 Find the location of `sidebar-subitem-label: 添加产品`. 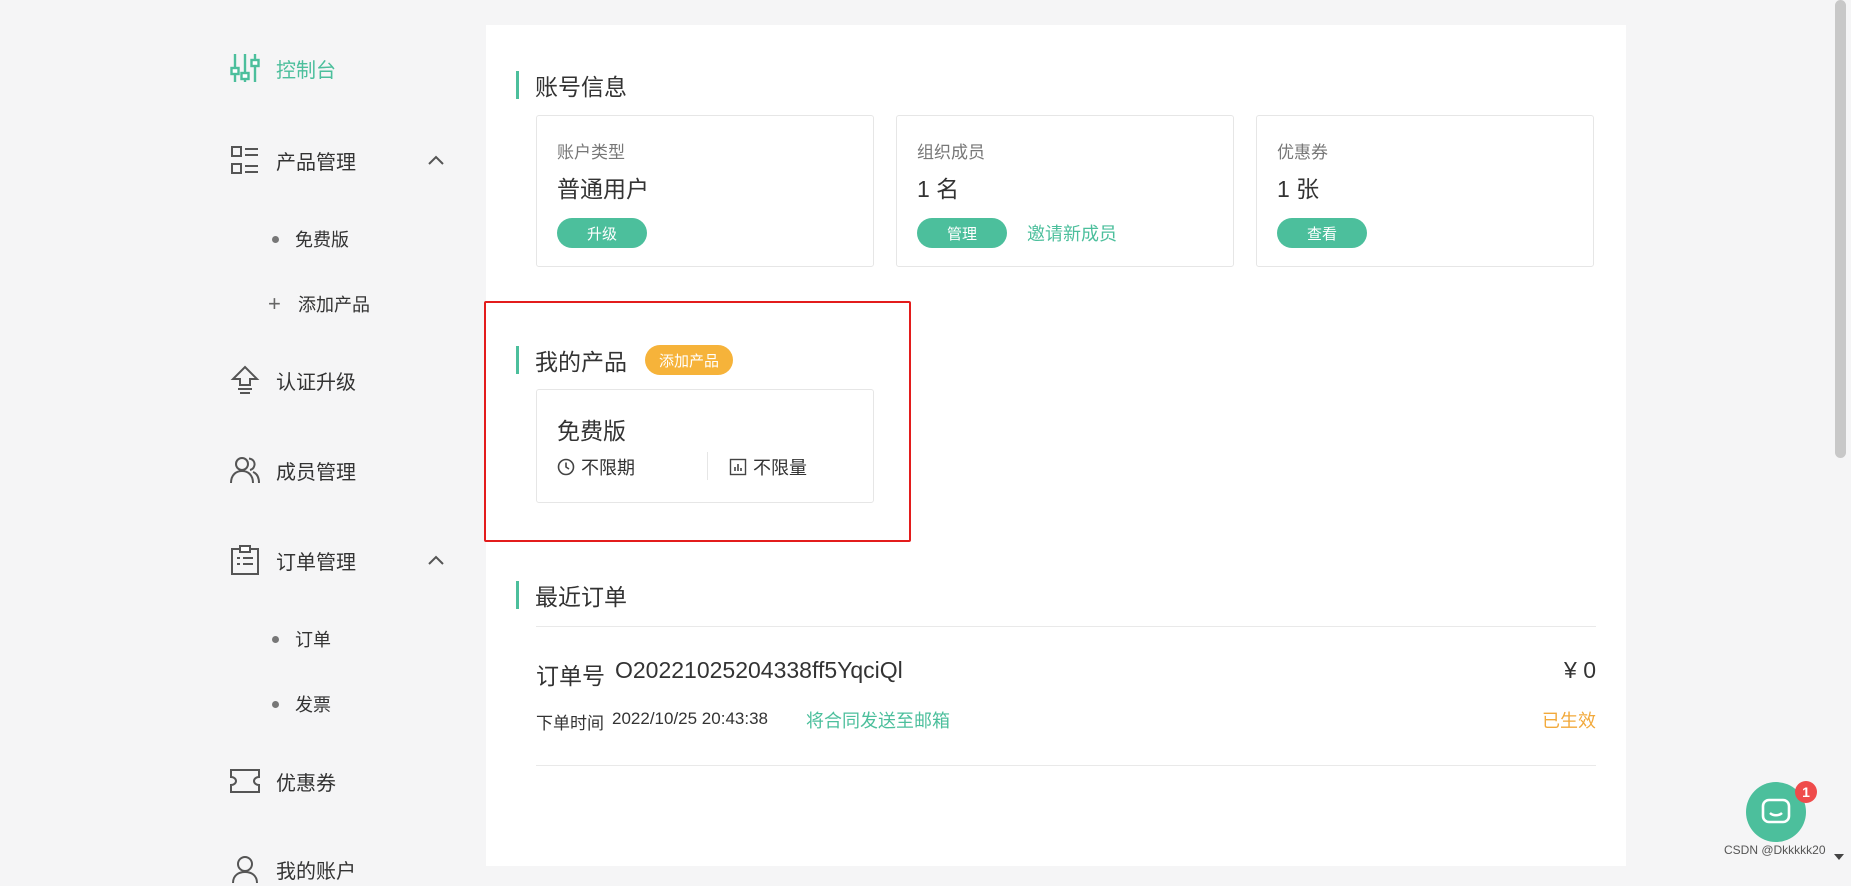

sidebar-subitem-label: 添加产品 is located at coordinates (334, 305).